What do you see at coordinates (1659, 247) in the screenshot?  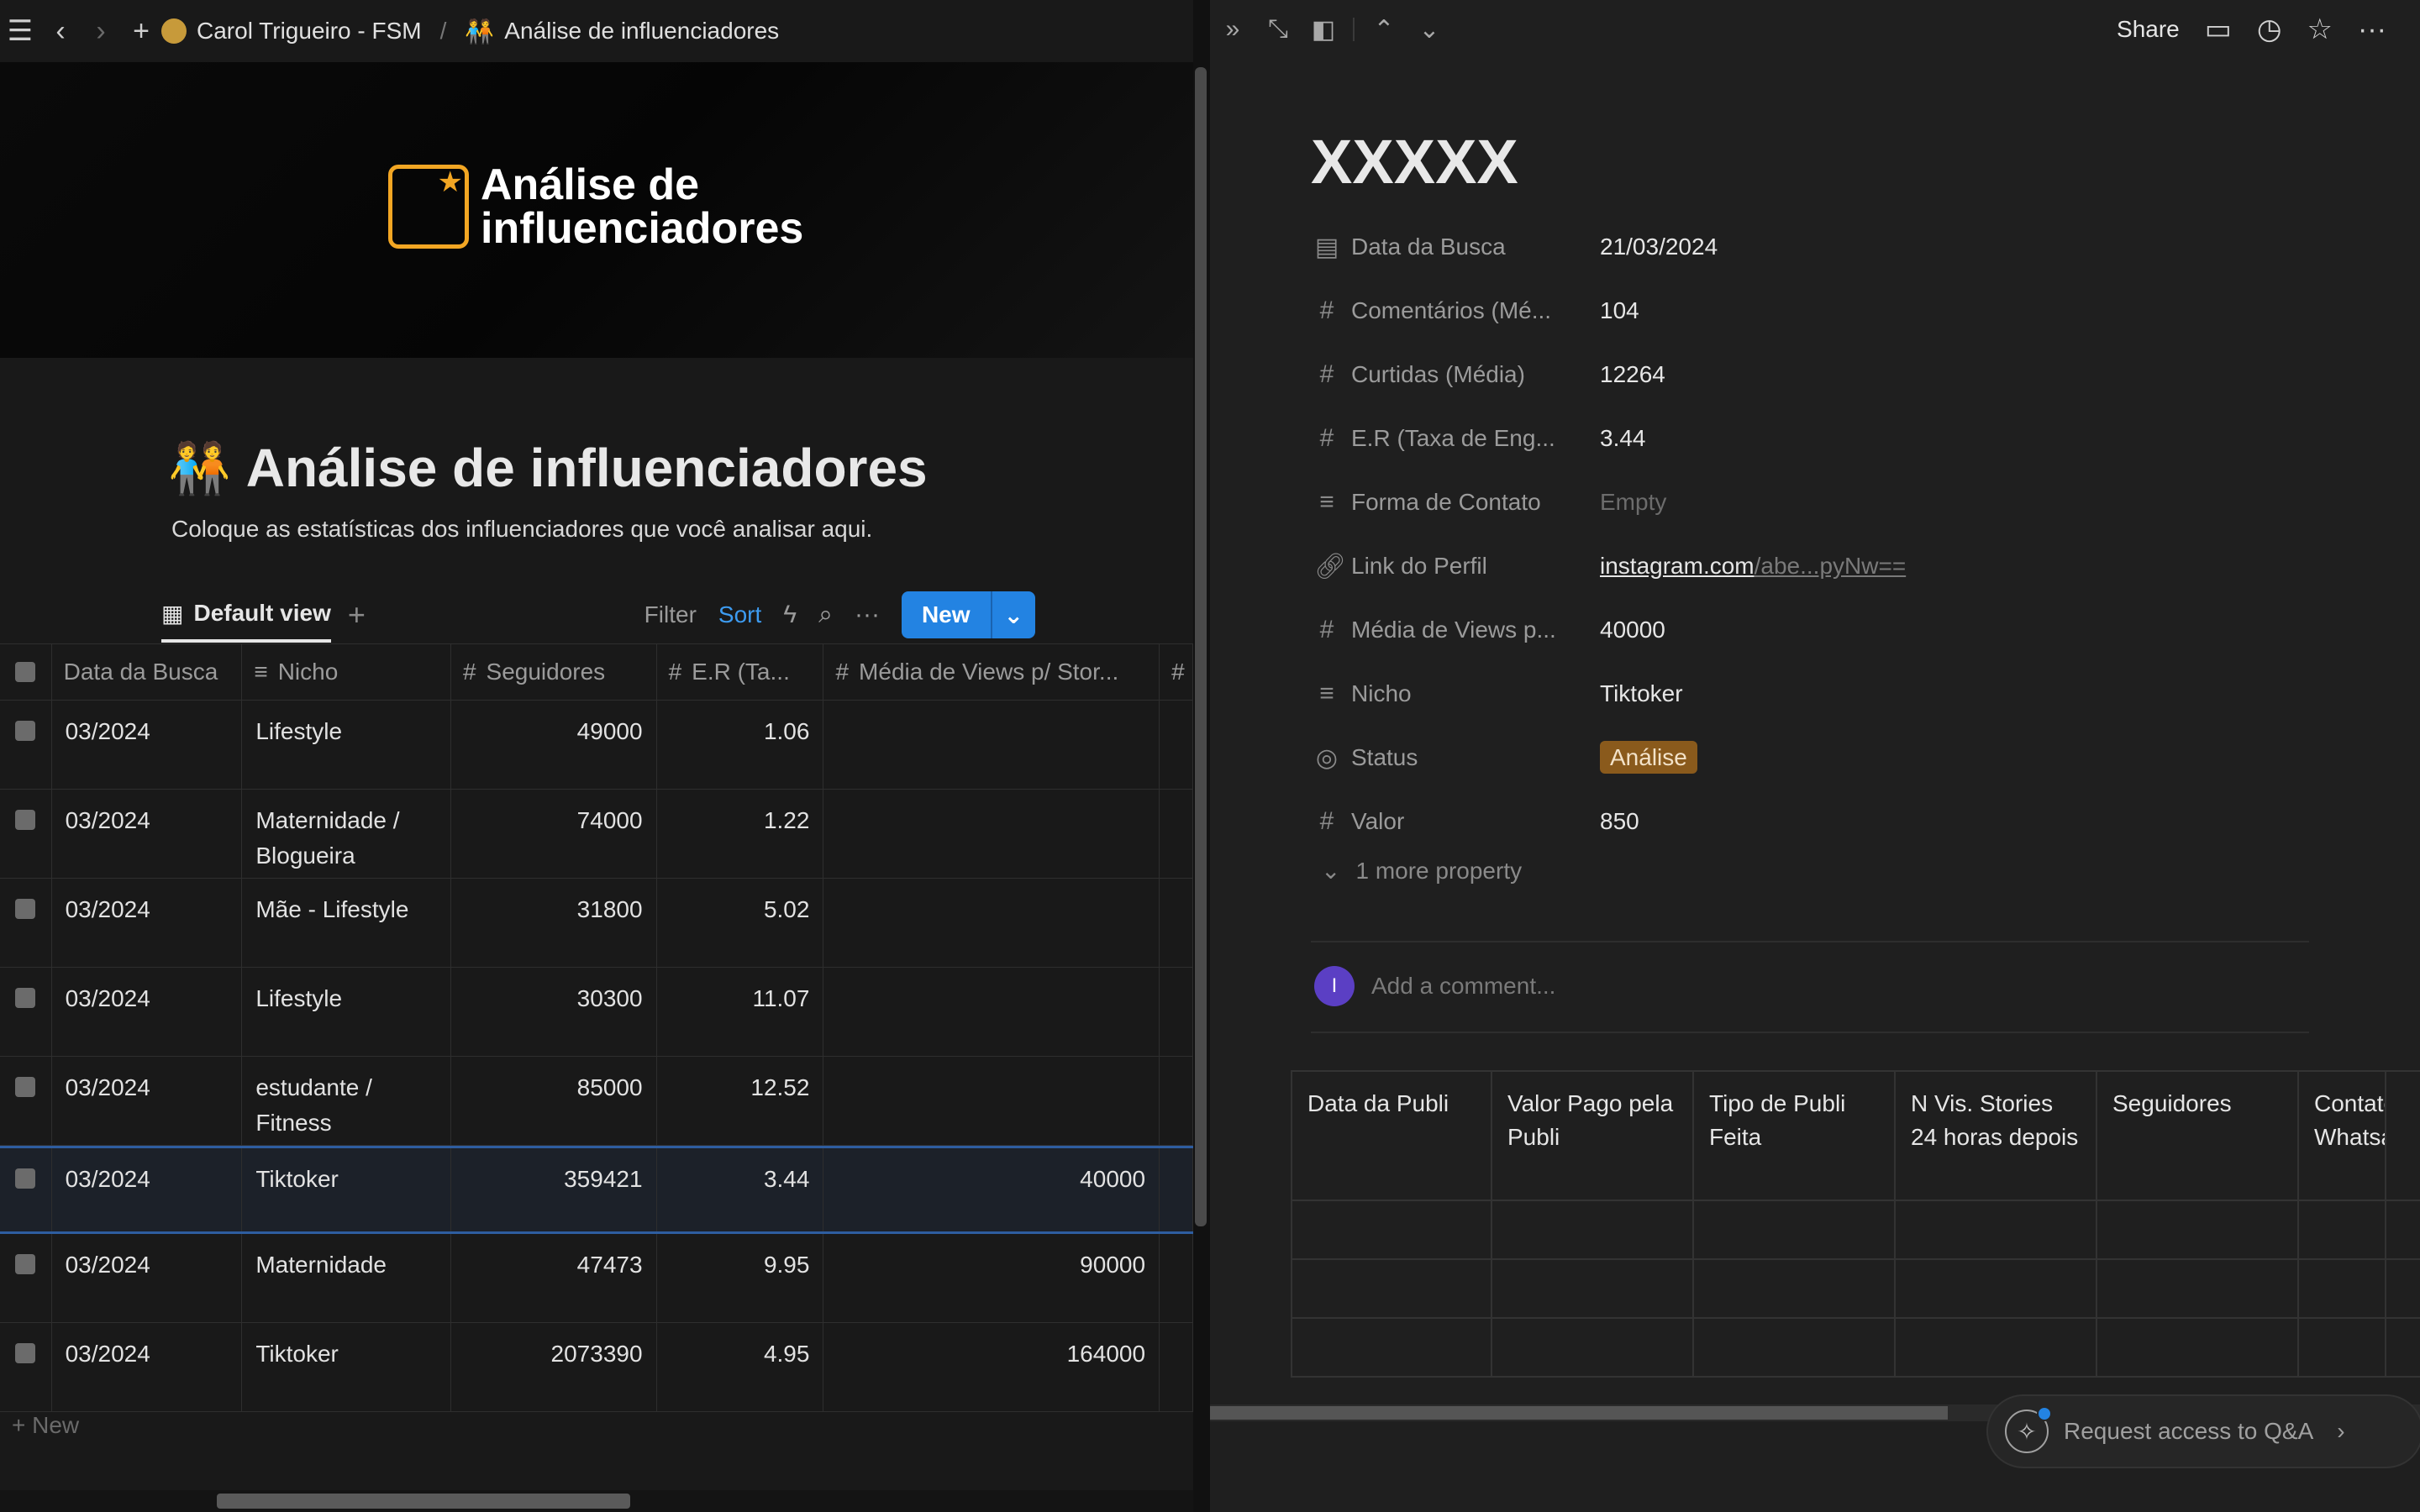 I see `property-value: 21/03/2024` at bounding box center [1659, 247].